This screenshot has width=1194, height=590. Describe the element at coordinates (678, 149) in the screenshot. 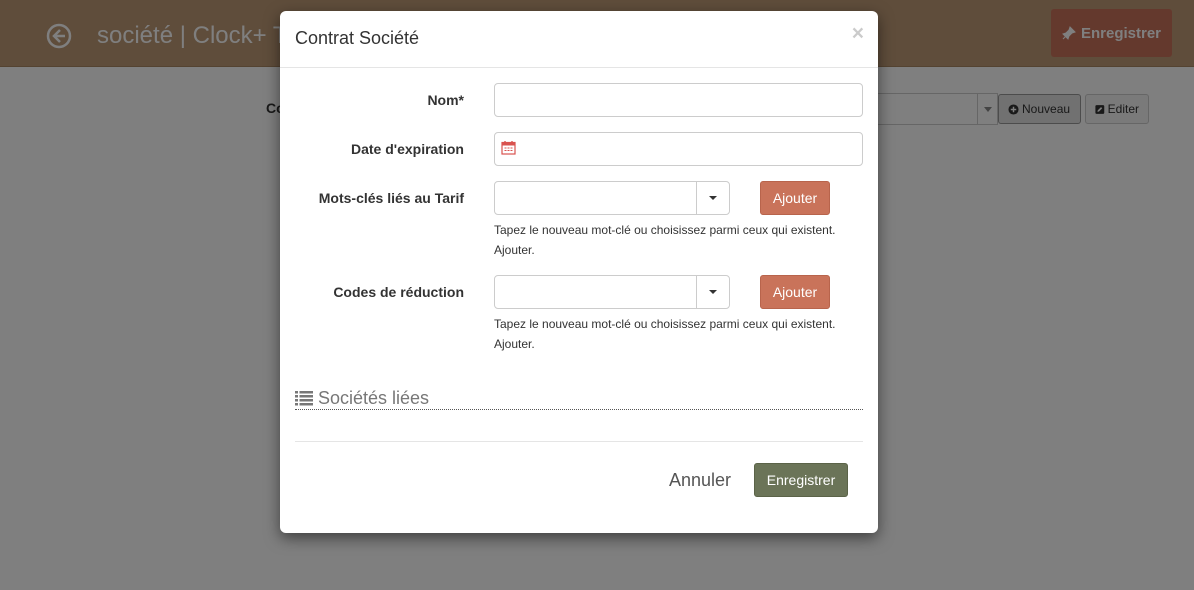

I see `expiration-date-input` at that location.